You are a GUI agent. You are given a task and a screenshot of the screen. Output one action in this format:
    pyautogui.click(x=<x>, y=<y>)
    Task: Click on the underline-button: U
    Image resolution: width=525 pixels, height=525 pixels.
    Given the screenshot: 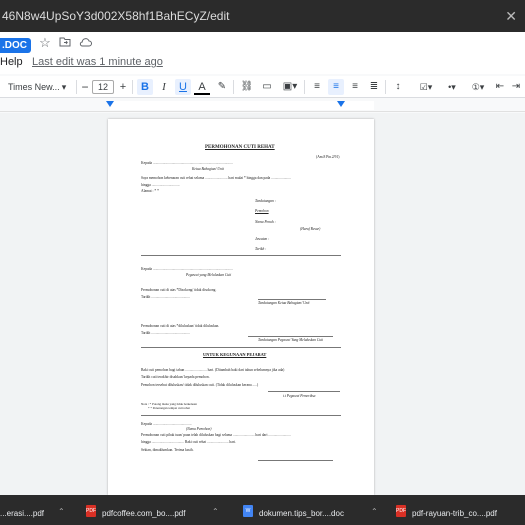 What is the action you would take?
    pyautogui.click(x=183, y=87)
    